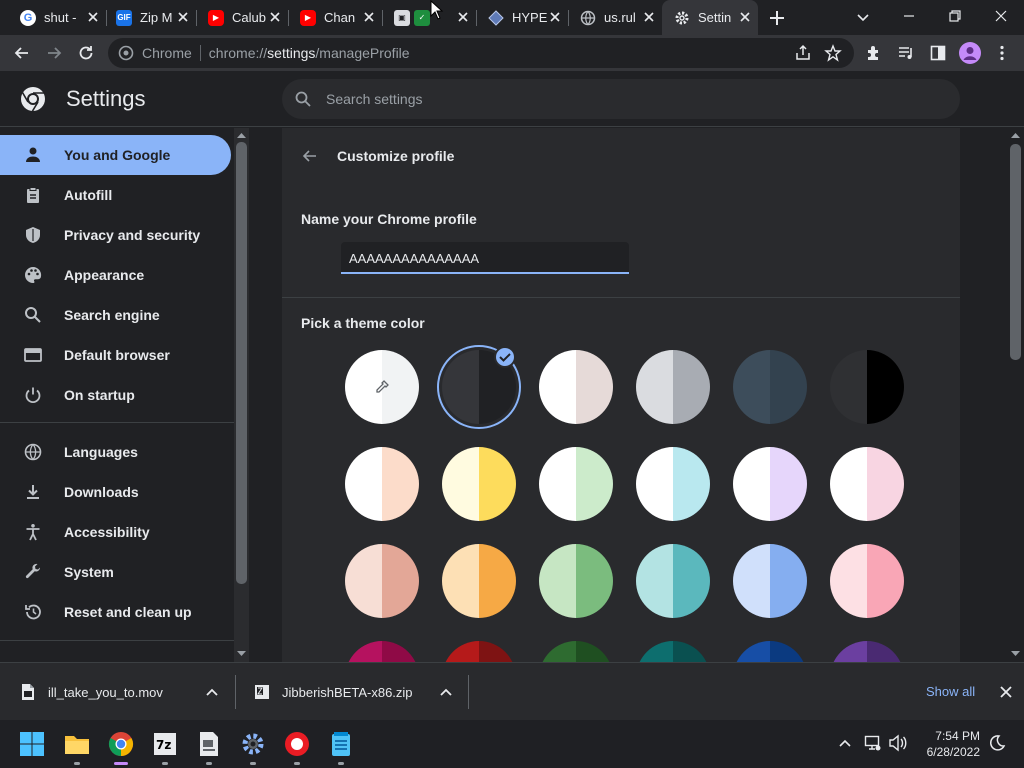 This screenshot has width=1024, height=768. What do you see at coordinates (241, 363) in the screenshot?
I see `sidebar-scroll-thumb` at bounding box center [241, 363].